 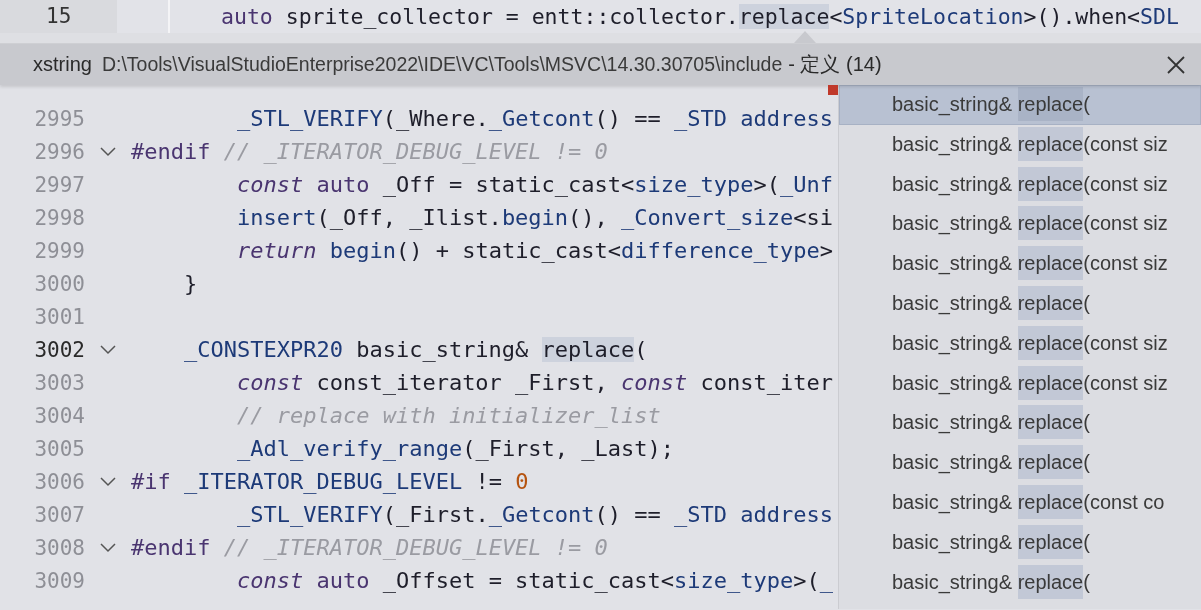 What do you see at coordinates (534, 118) in the screenshot?
I see `code-line: _STL_VERIFY(_Where._Getcont() == _STD address` at bounding box center [534, 118].